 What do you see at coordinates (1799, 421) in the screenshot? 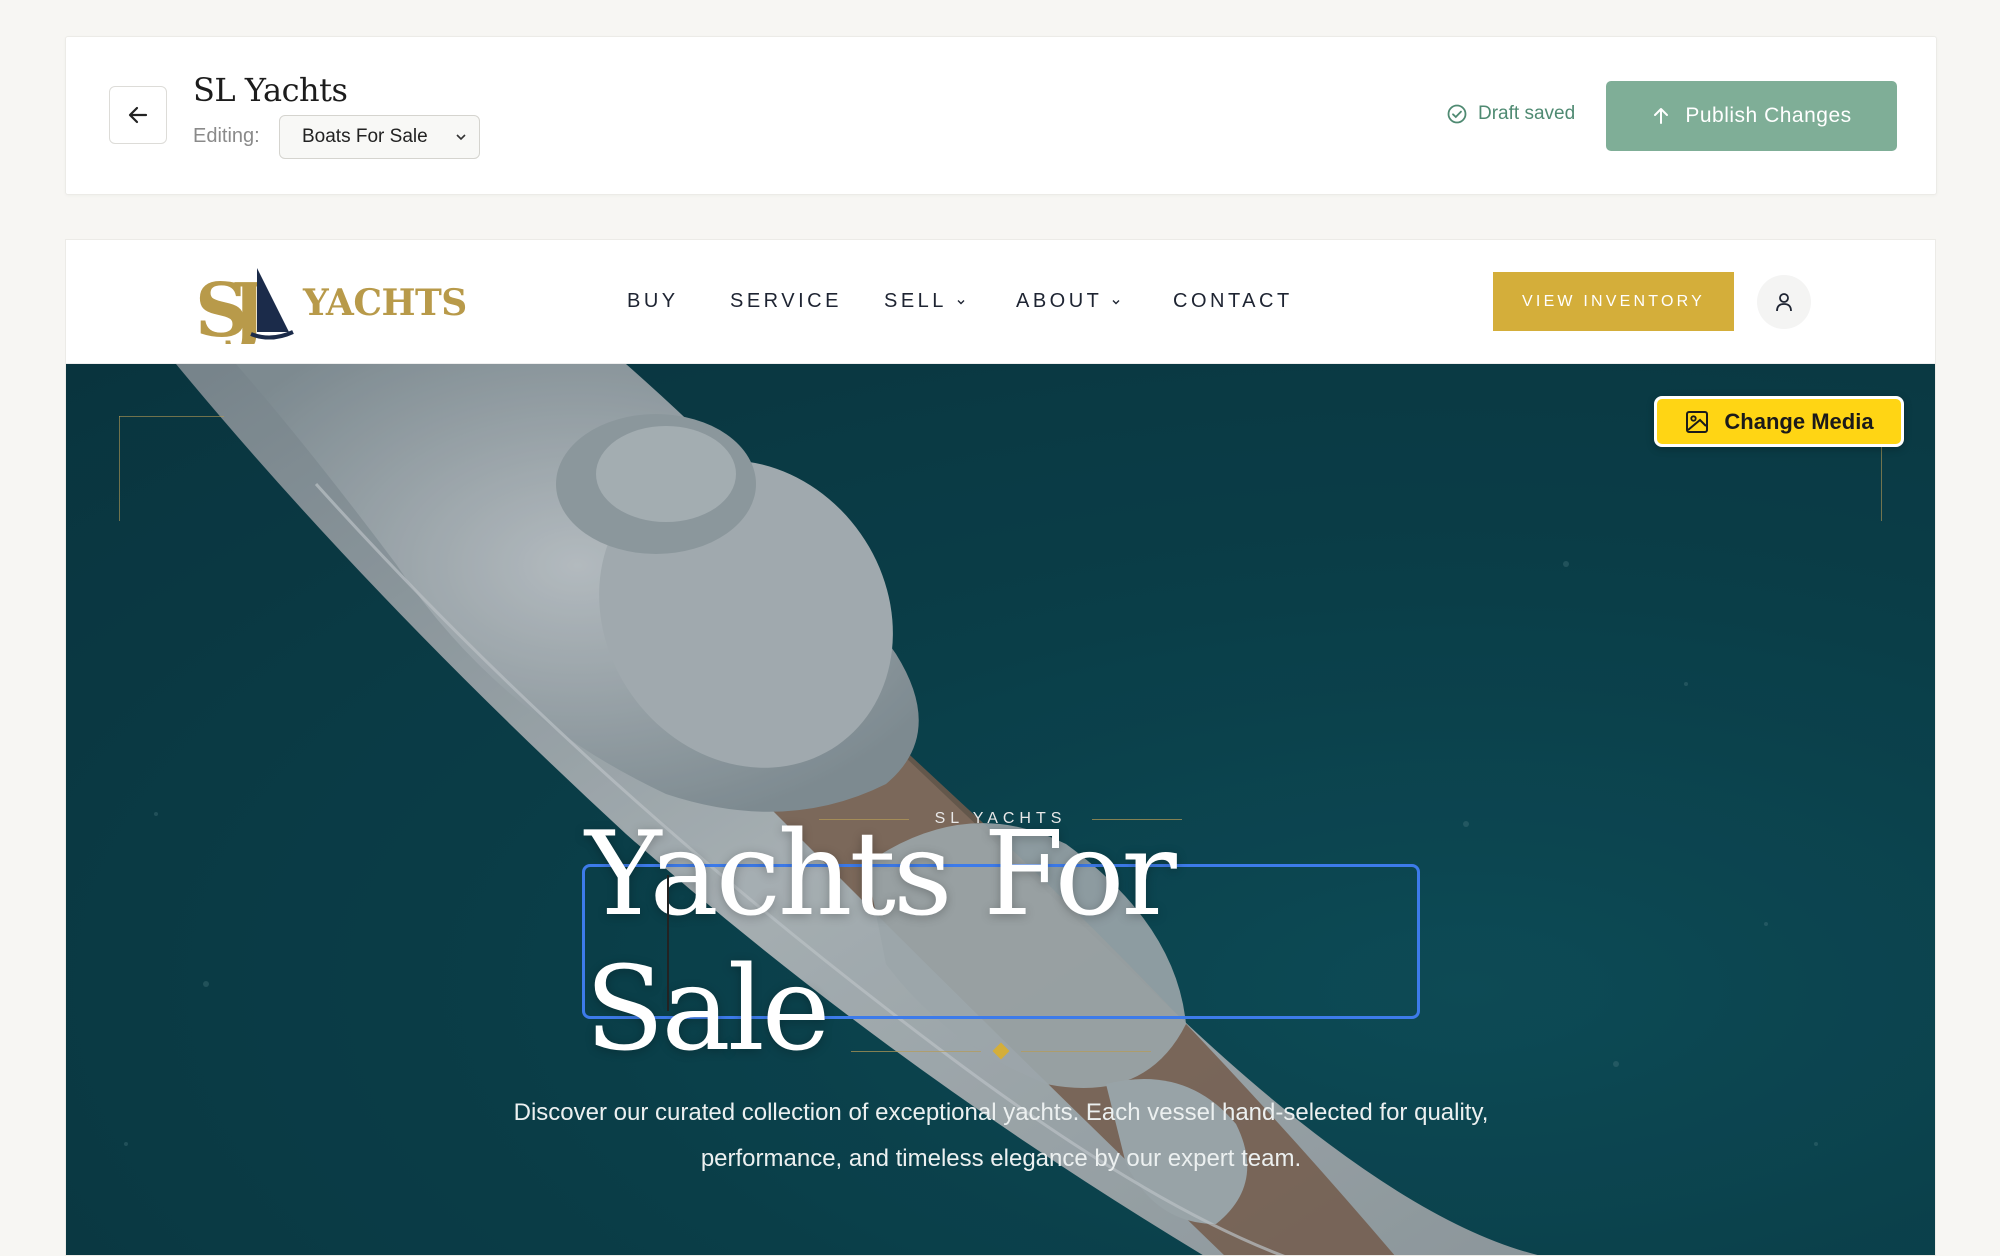
I see `change-media-label: Change Media` at bounding box center [1799, 421].